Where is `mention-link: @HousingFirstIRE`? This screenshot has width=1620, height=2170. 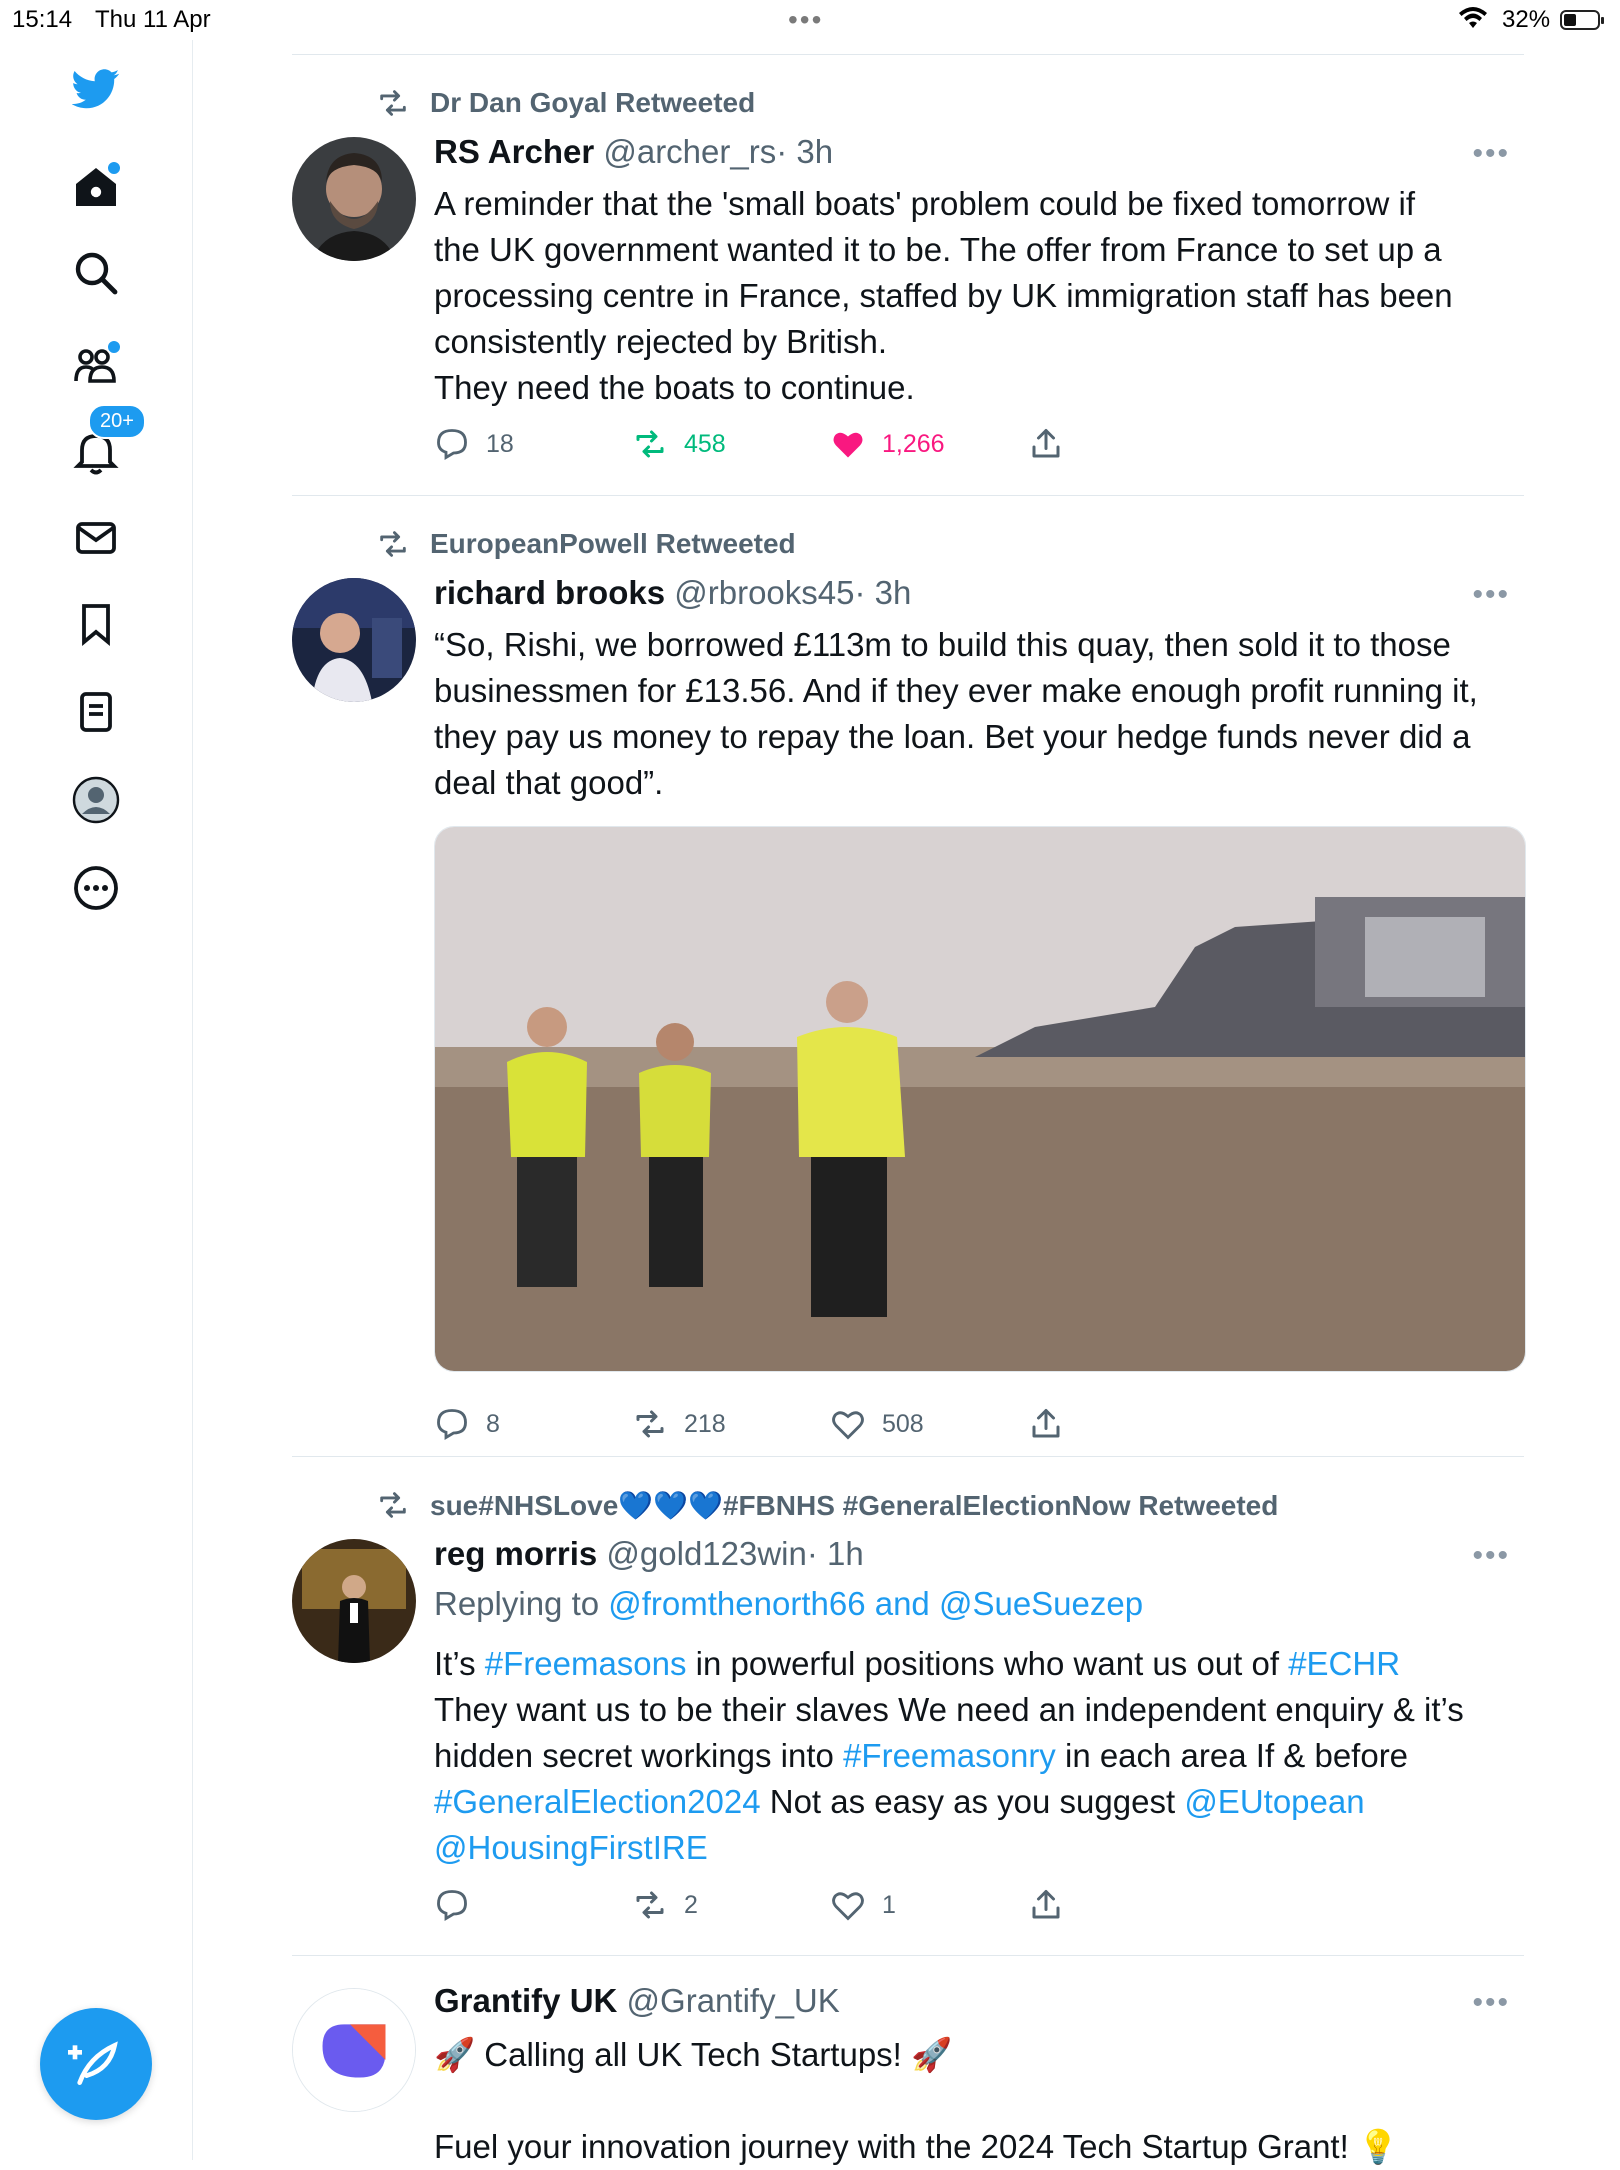 mention-link: @HousingFirstIRE is located at coordinates (571, 1847).